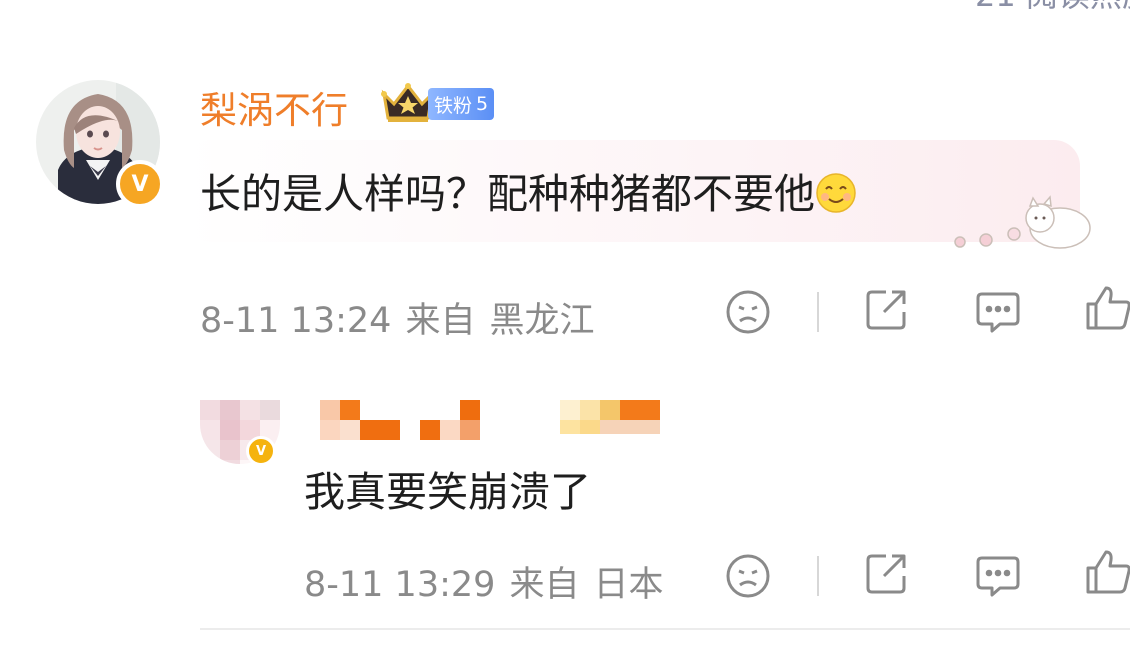 The height and width of the screenshot is (660, 1130). I want to click on comment-meta: 8-11 13:24 来自 黑龙江, so click(404, 317).